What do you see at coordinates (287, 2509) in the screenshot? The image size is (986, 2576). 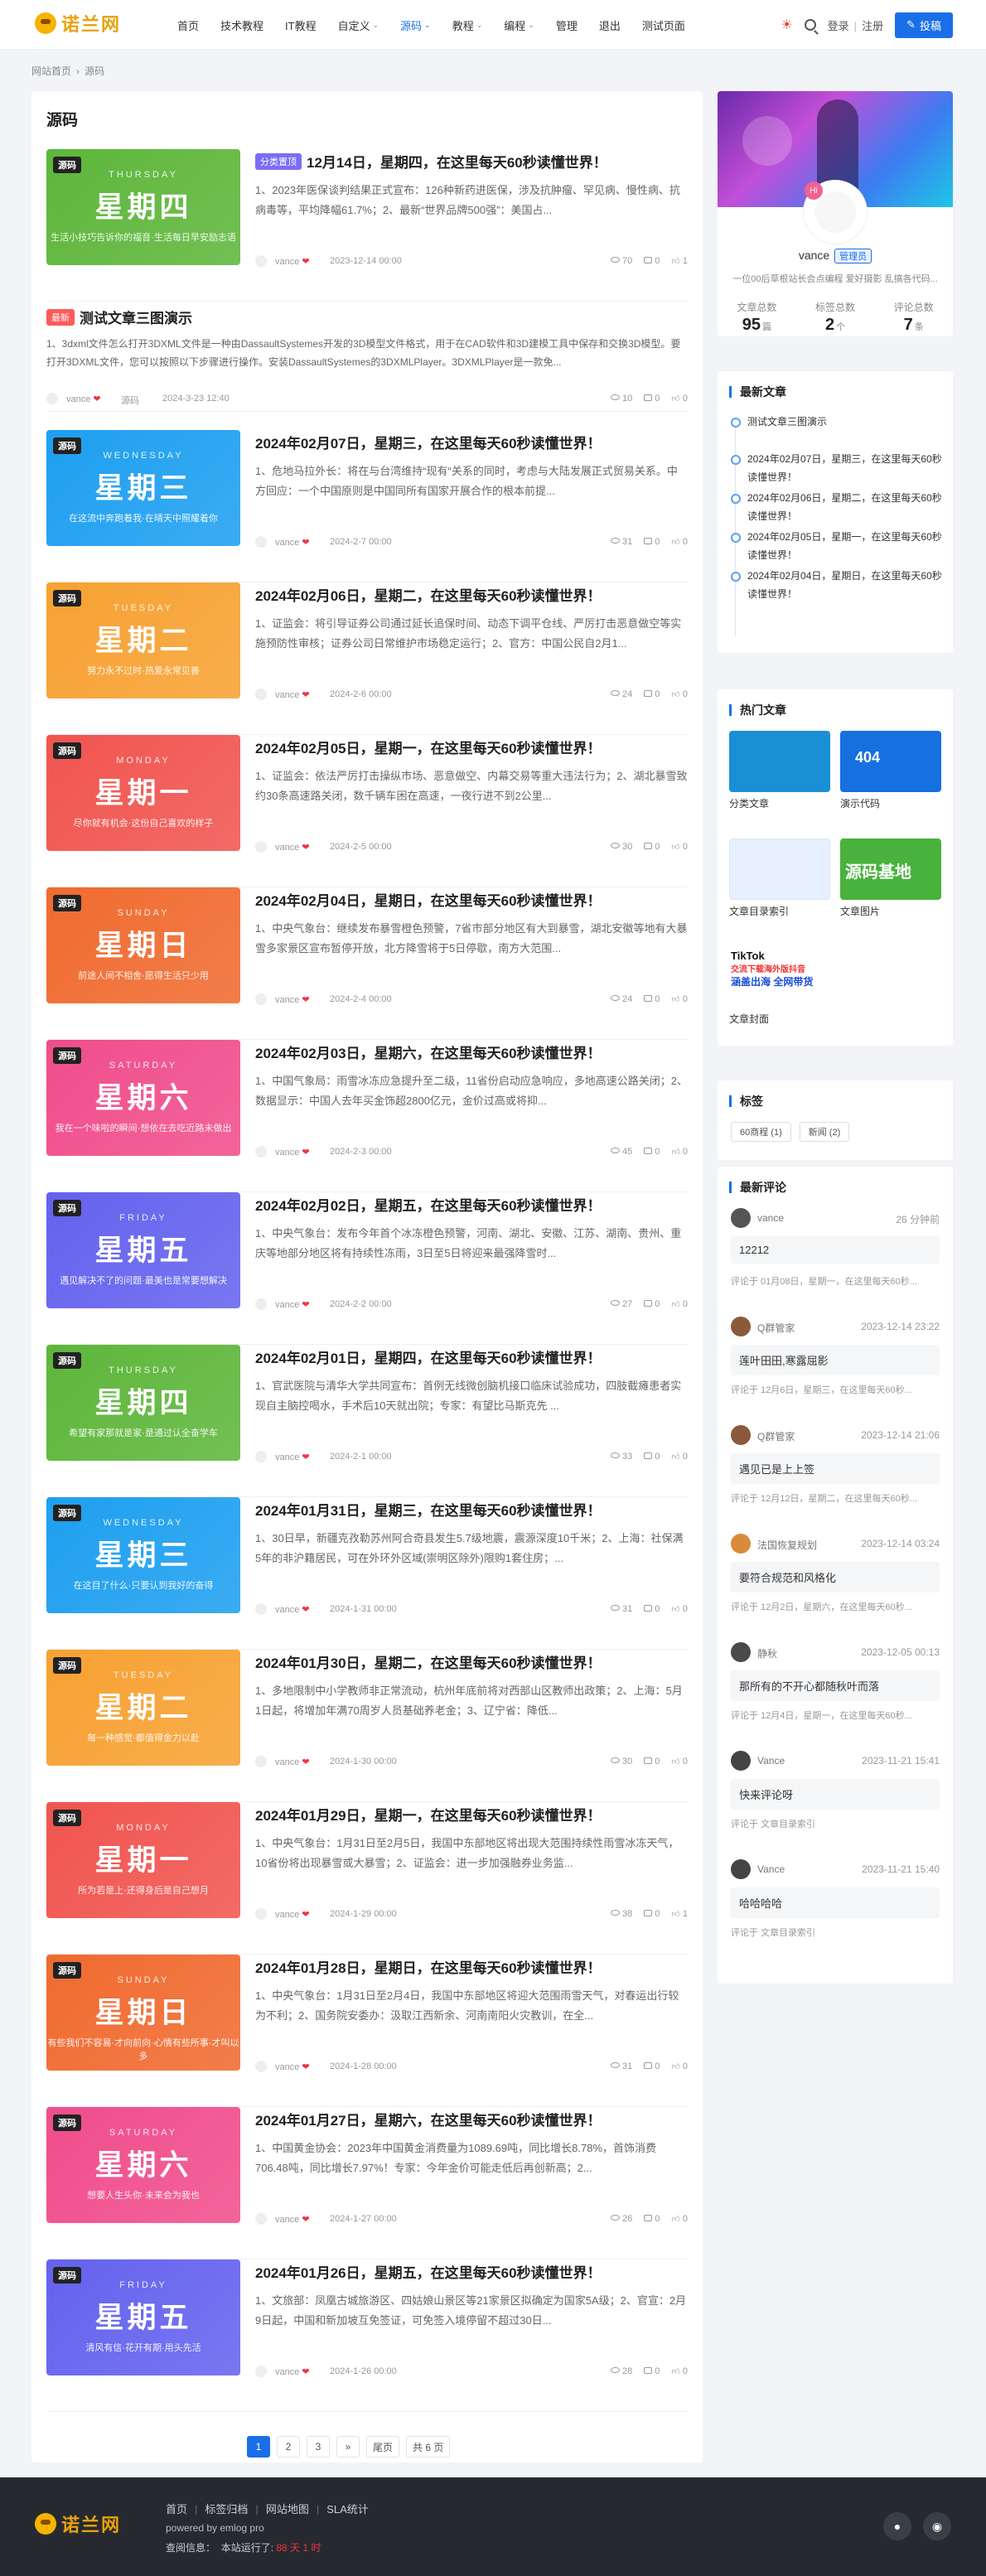 I see `footer-link: 网站地图` at bounding box center [287, 2509].